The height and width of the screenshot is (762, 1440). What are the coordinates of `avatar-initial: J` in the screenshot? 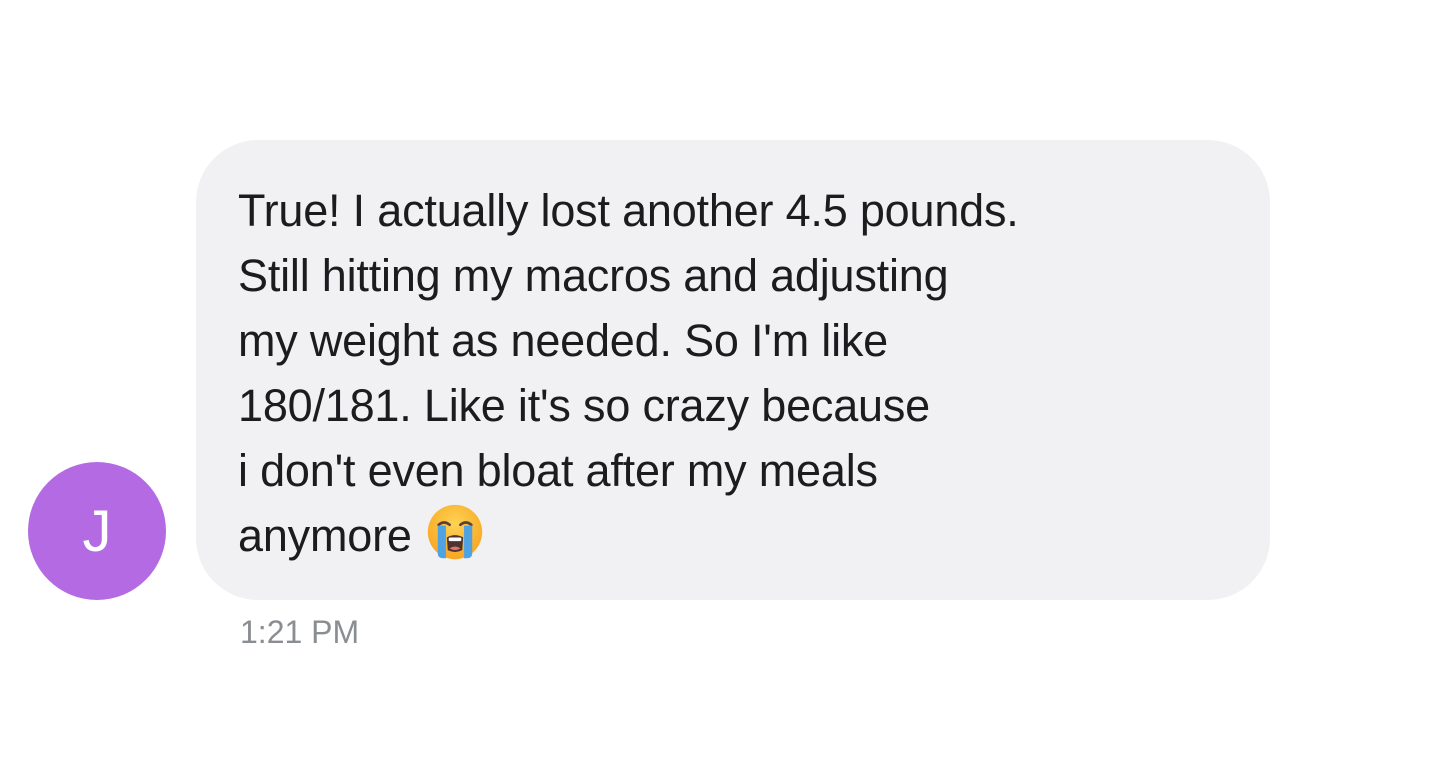 It's located at (97, 531).